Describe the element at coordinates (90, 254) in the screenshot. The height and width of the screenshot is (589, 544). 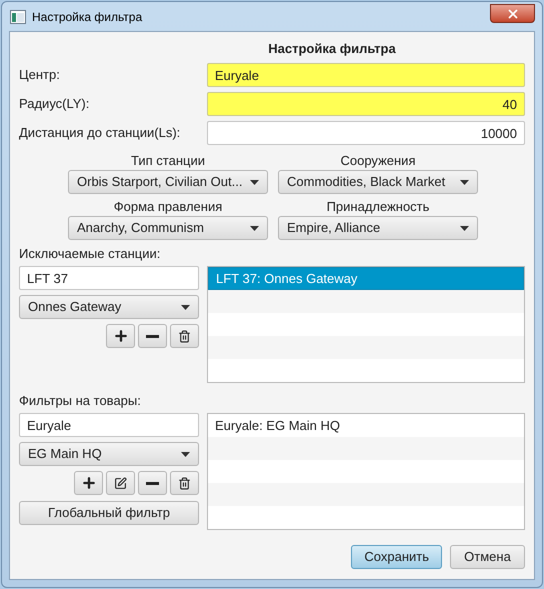
I see `section-label: Исключаемые станции:` at that location.